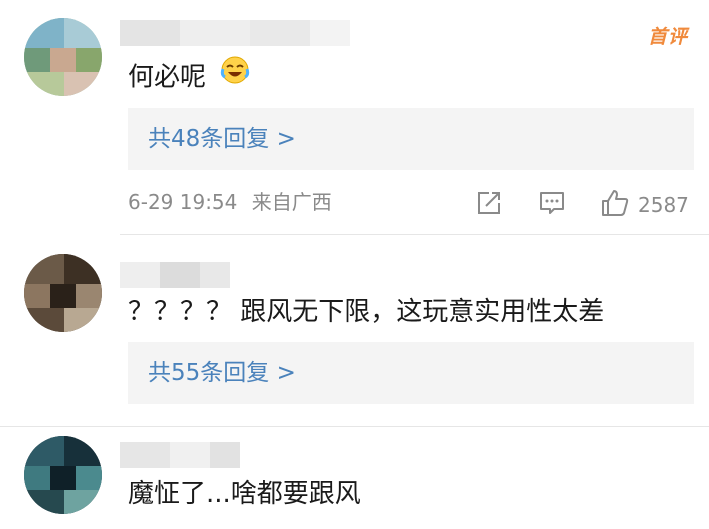 The width and height of the screenshot is (709, 529). I want to click on replies-link: 共48条回复 >, so click(222, 139).